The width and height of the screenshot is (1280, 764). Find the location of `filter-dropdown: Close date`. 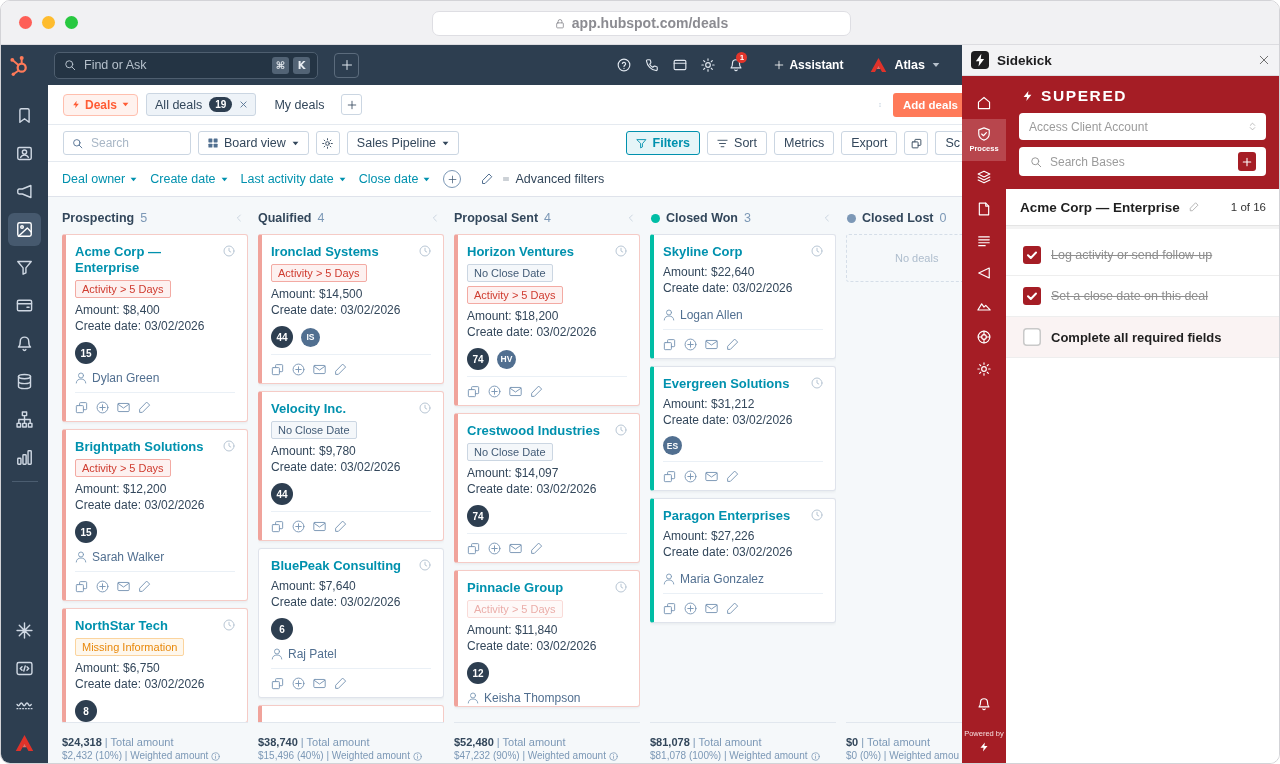

filter-dropdown: Close date is located at coordinates (394, 179).